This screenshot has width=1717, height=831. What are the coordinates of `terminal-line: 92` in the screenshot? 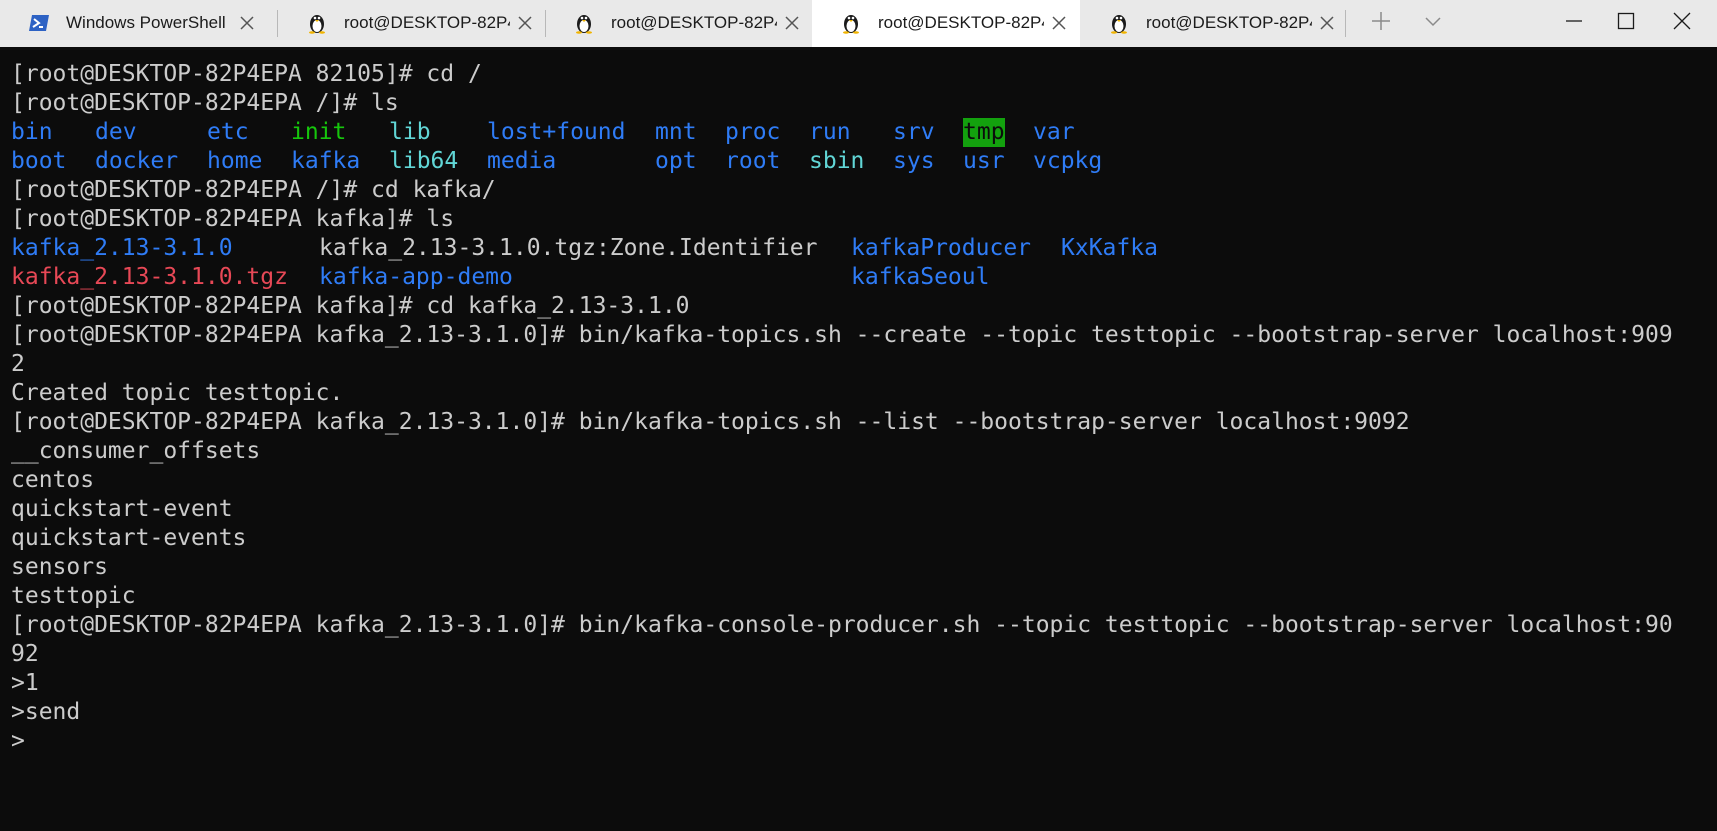 It's located at (25, 654).